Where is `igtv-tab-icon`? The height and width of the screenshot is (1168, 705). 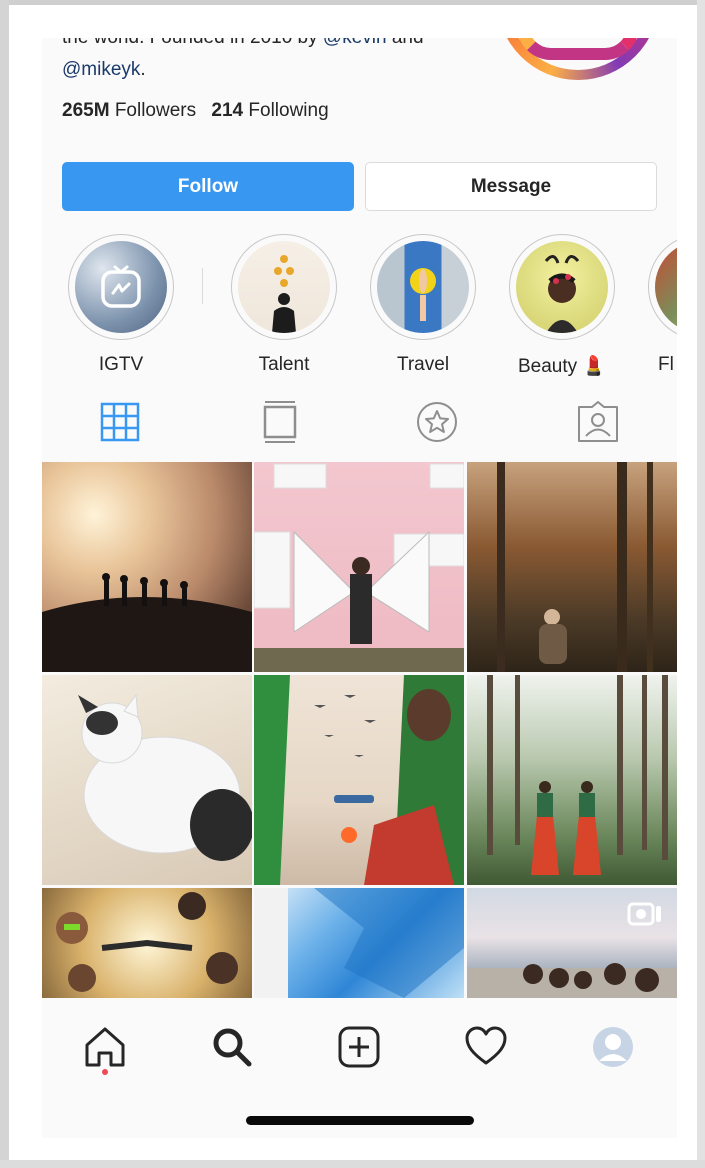
igtv-tab-icon is located at coordinates (280, 422).